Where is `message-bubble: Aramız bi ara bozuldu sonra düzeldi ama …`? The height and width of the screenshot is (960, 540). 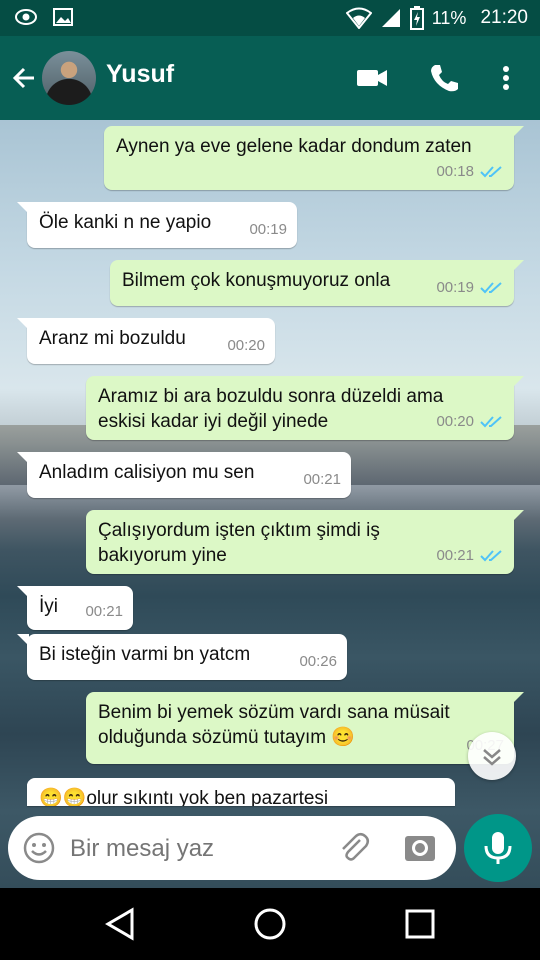 message-bubble: Aramız bi ara bozuldu sonra düzeldi ama … is located at coordinates (305, 408).